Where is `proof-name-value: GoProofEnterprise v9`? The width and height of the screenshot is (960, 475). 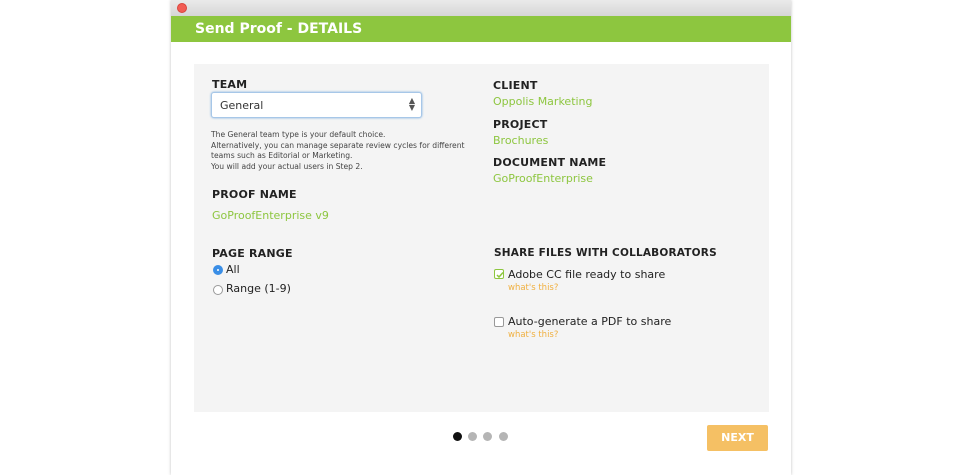 proof-name-value: GoProofEnterprise v9 is located at coordinates (270, 215).